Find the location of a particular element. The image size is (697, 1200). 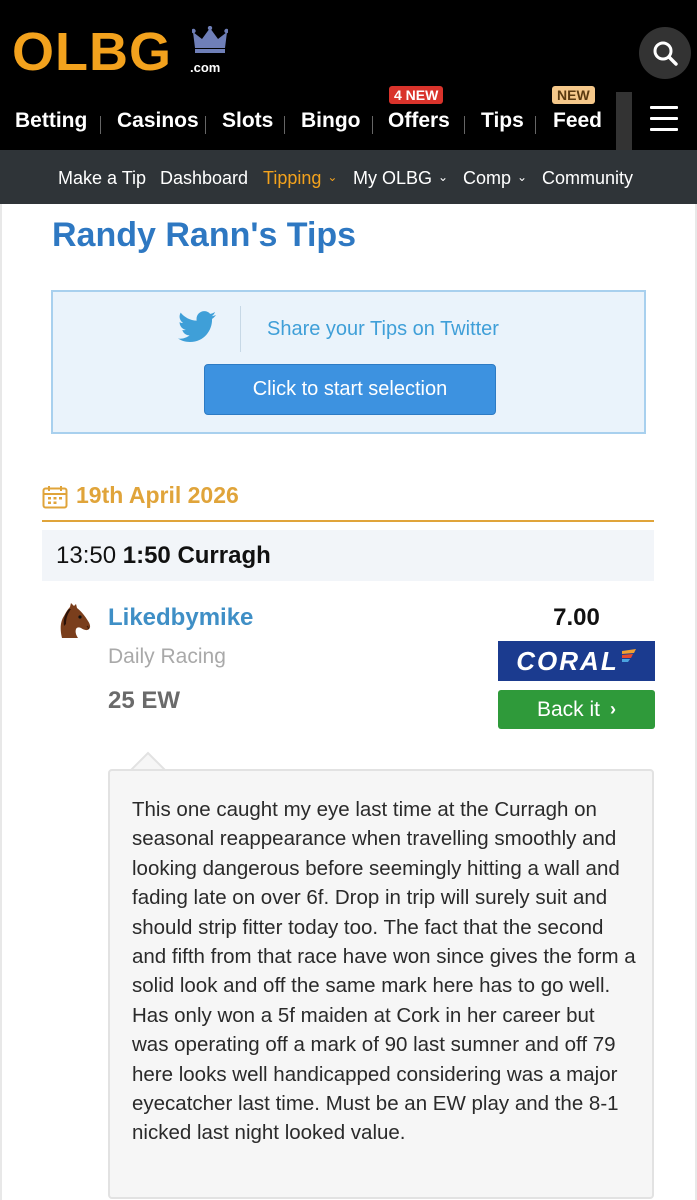

race-time: 13:50 is located at coordinates (86, 555).